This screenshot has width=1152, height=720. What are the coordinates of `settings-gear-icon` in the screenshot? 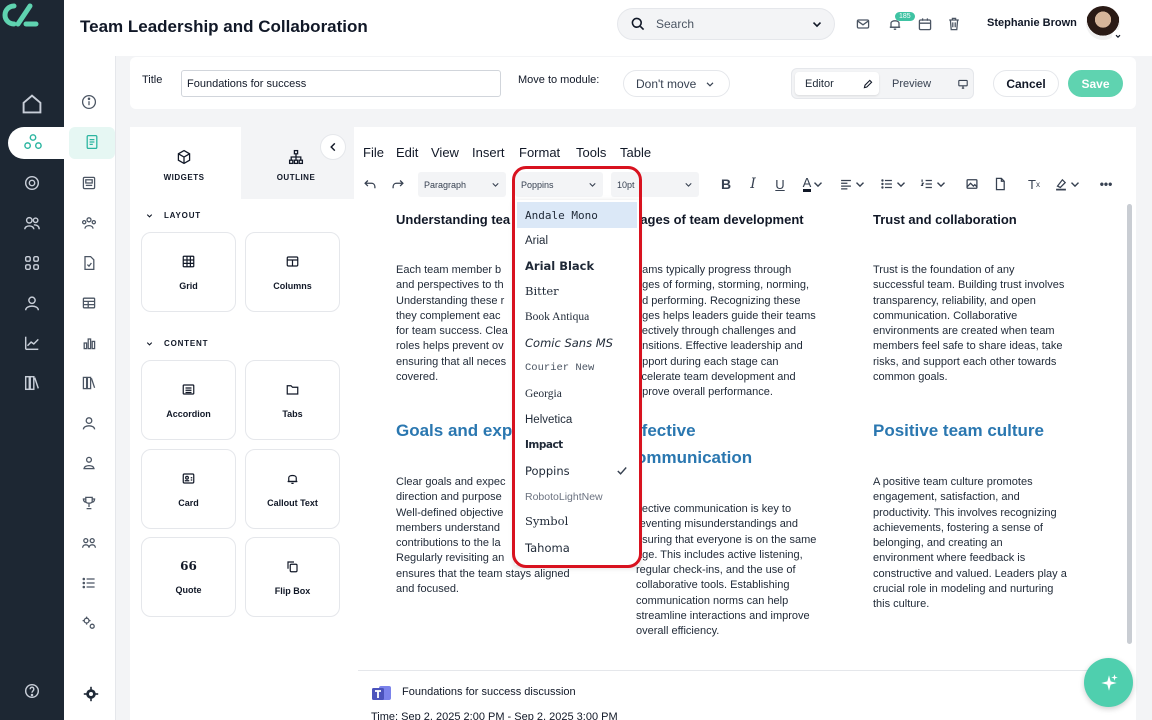 It's located at (91, 695).